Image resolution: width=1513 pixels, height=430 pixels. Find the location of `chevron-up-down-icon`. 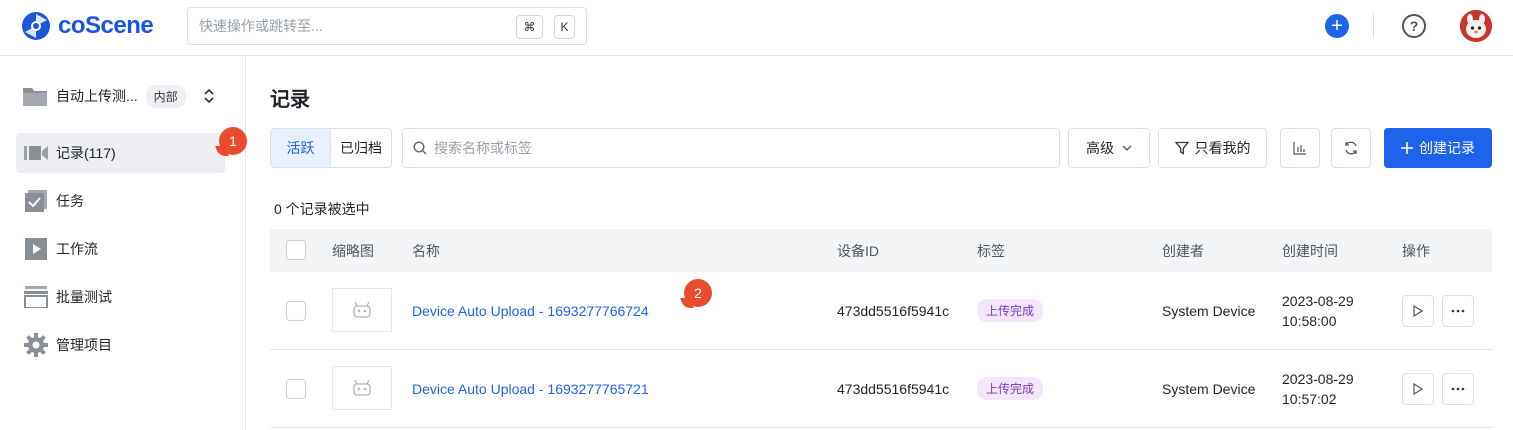

chevron-up-down-icon is located at coordinates (209, 96).